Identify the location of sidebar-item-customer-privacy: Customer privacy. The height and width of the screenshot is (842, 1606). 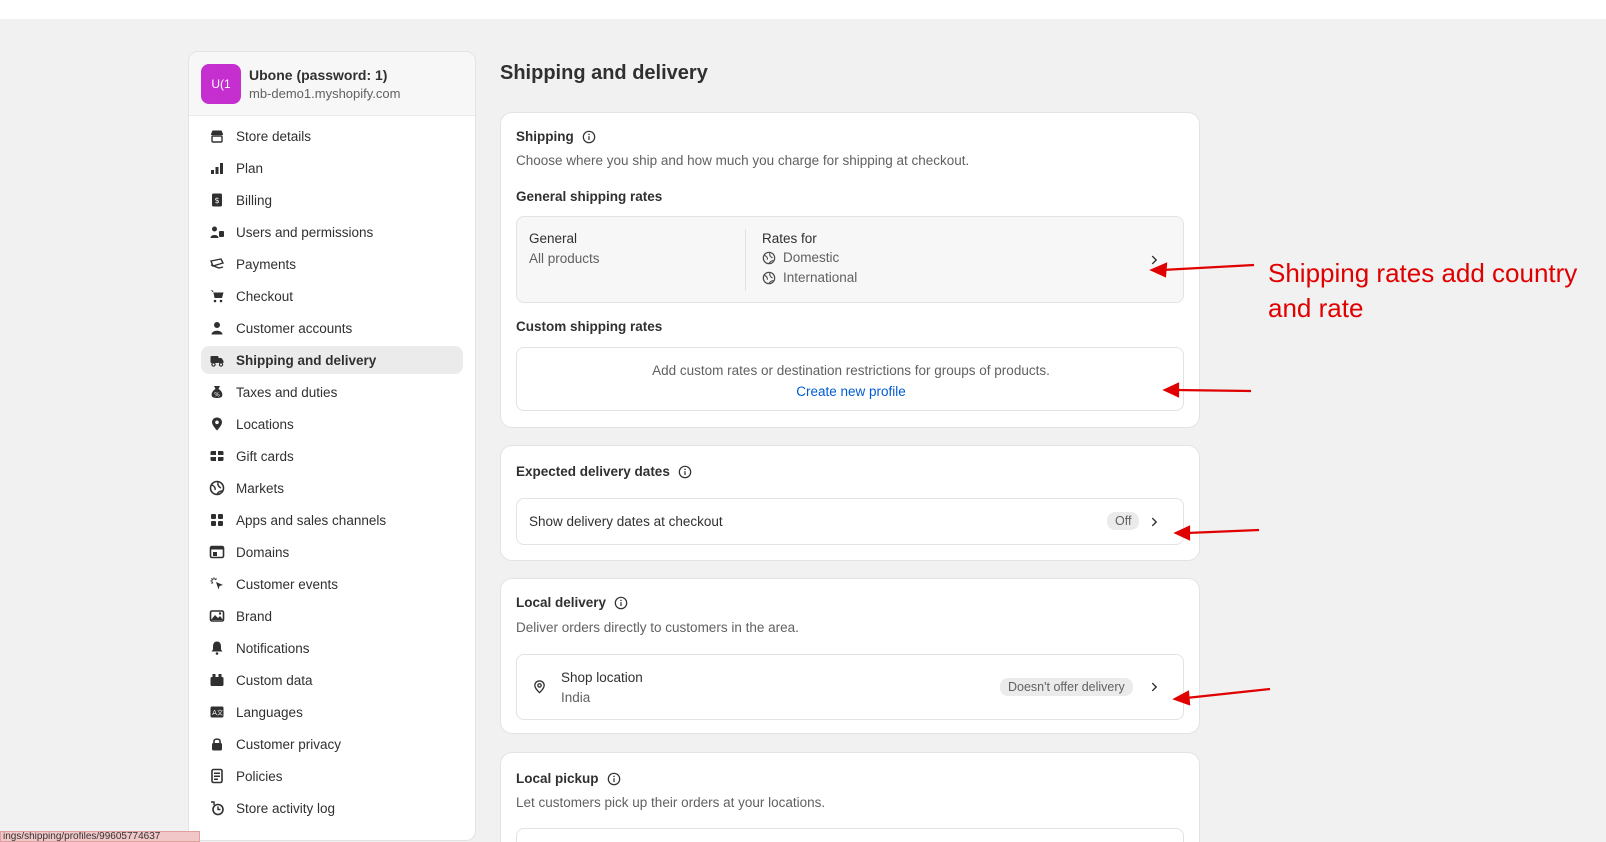
(332, 744).